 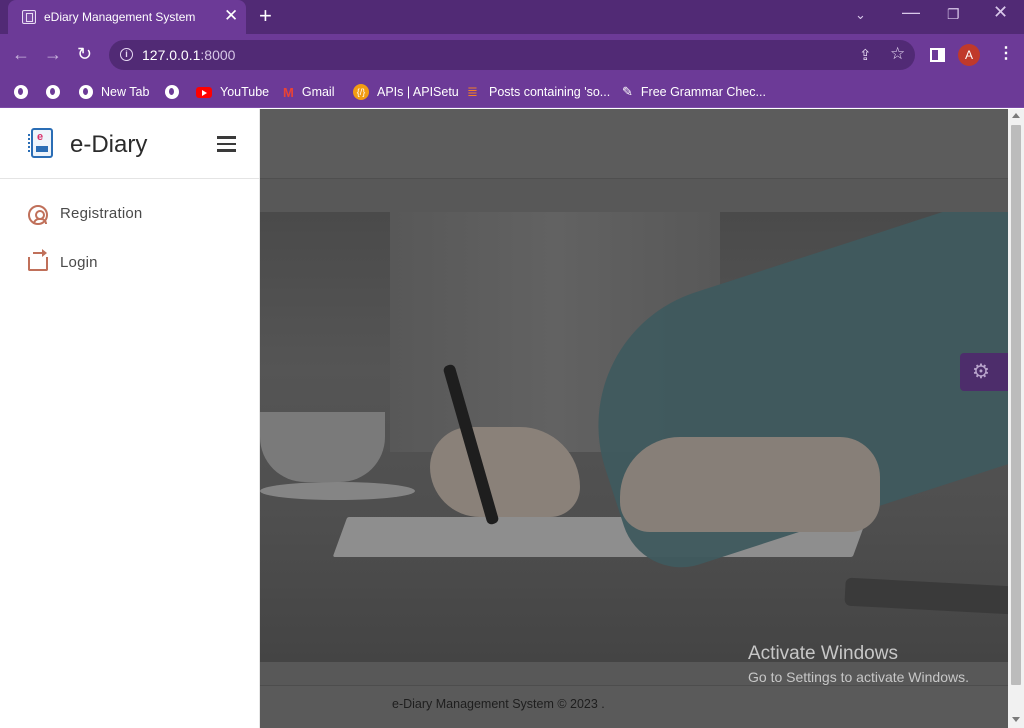 What do you see at coordinates (953, 14) in the screenshot?
I see `window-restore-button: ❐` at bounding box center [953, 14].